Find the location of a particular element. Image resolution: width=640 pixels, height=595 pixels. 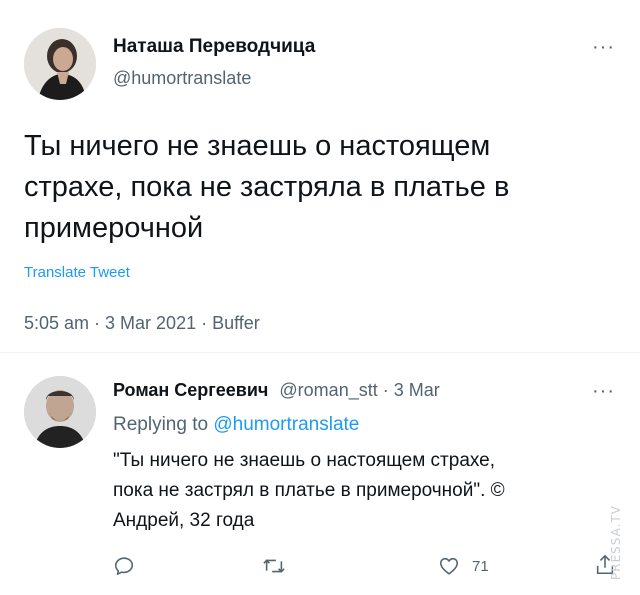

reply-author-handle-date: @roman_stt · 3 Mar is located at coordinates (359, 390).